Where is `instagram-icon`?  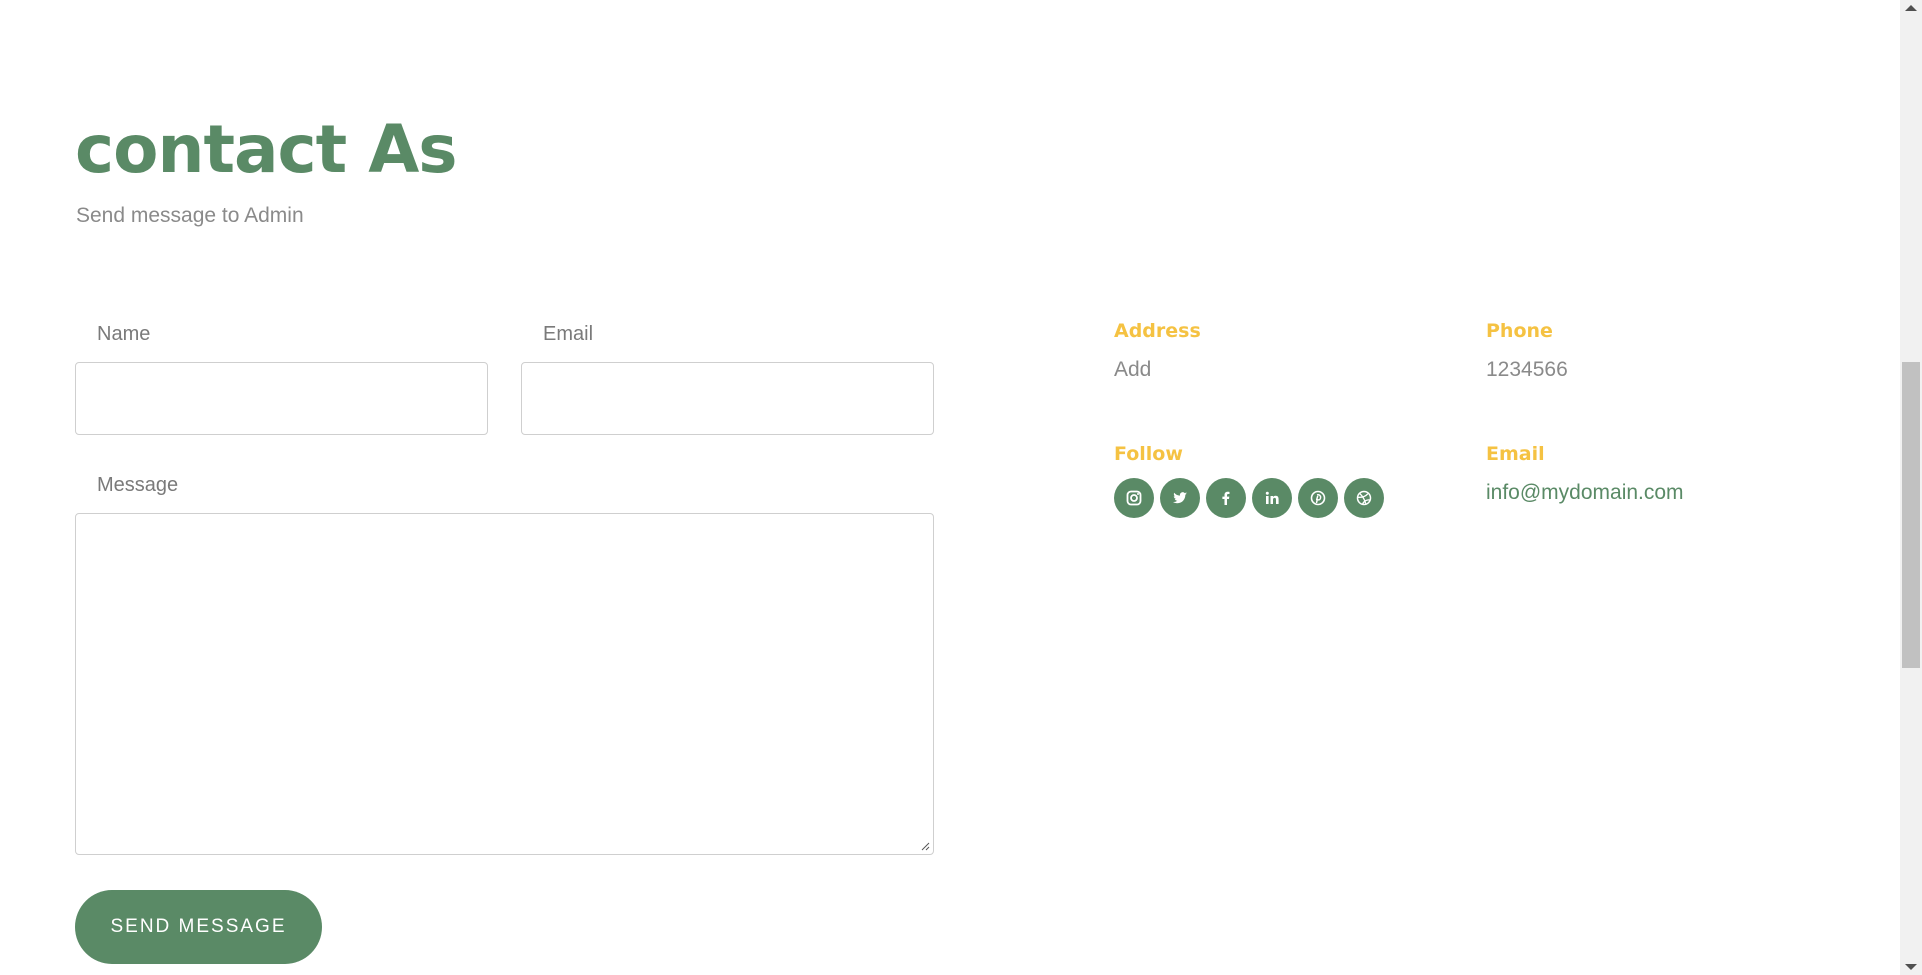 instagram-icon is located at coordinates (1134, 498).